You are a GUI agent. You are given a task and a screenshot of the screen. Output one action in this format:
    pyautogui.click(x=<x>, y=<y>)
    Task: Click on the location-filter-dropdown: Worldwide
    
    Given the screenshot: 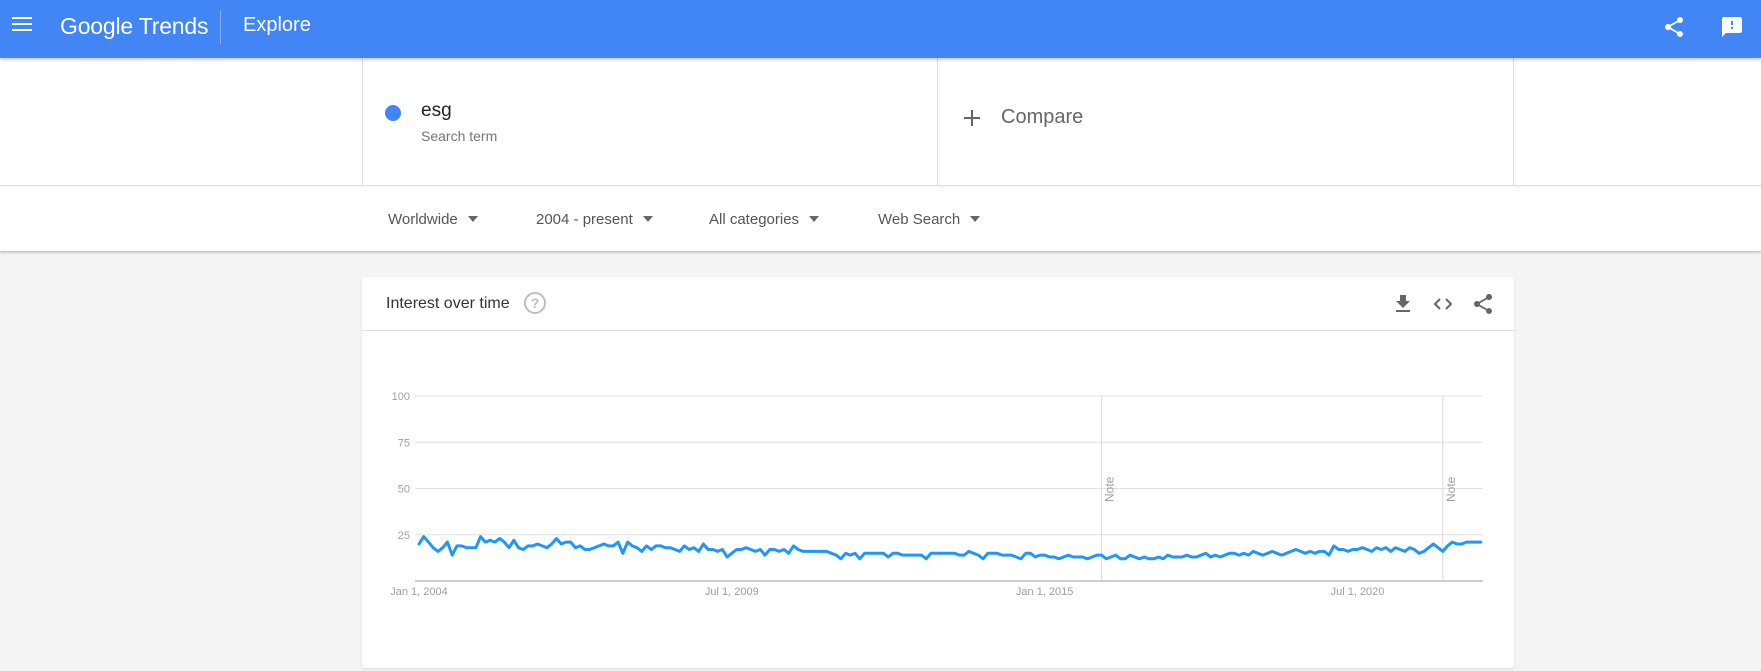 What is the action you would take?
    pyautogui.click(x=433, y=219)
    